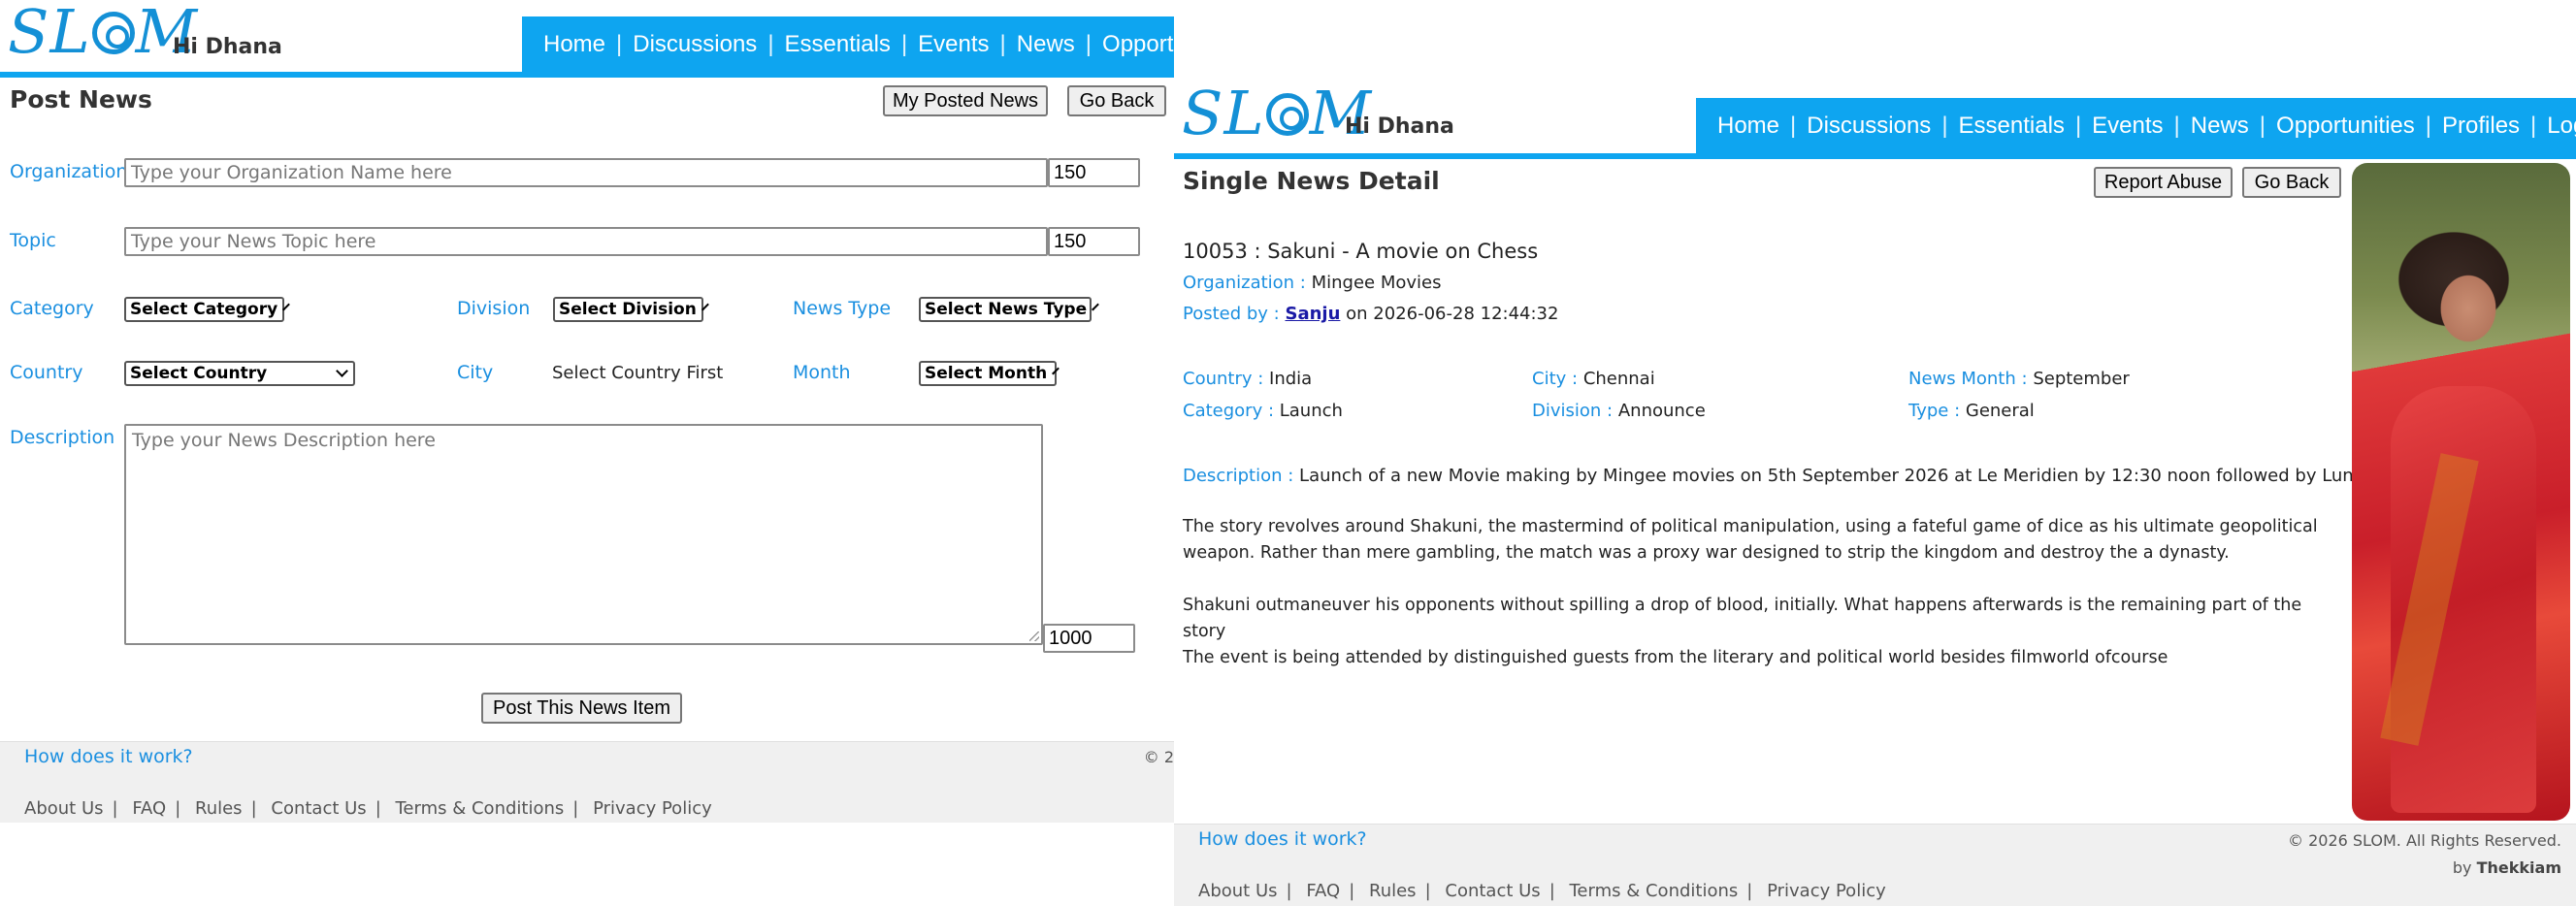  I want to click on news-month-key: News Month :, so click(1968, 379).